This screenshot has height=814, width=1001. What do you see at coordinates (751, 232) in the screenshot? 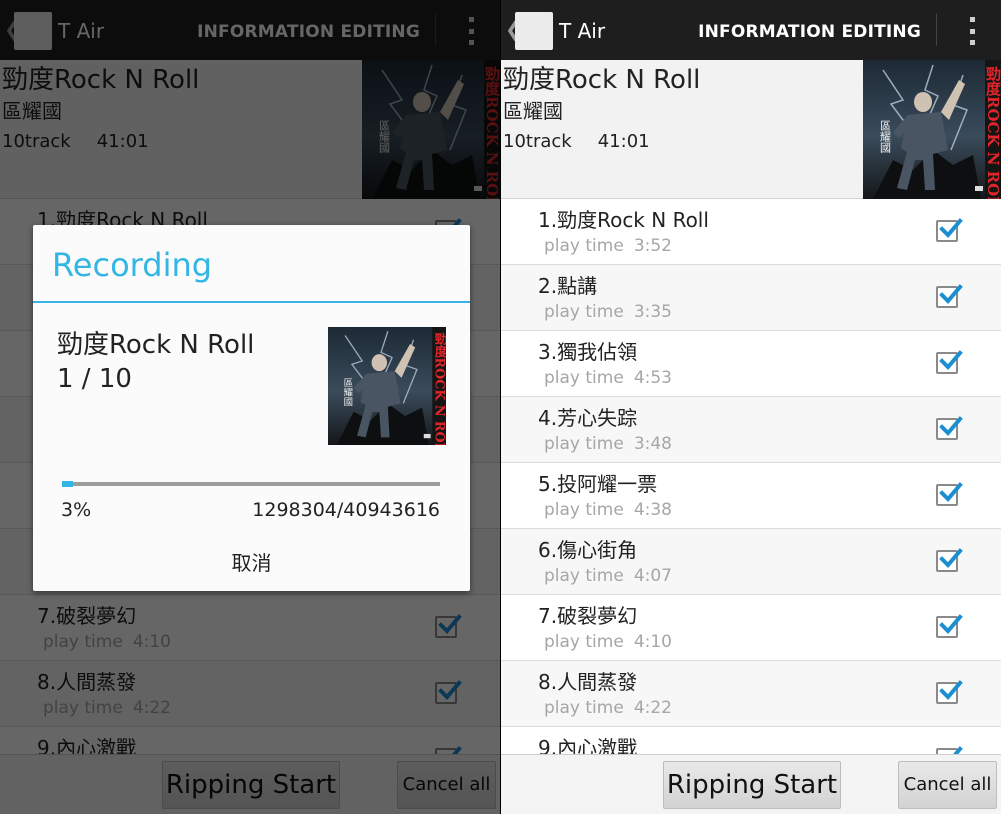
I see `track-row: 1.勁度Rock N Roll play time 3:52` at bounding box center [751, 232].